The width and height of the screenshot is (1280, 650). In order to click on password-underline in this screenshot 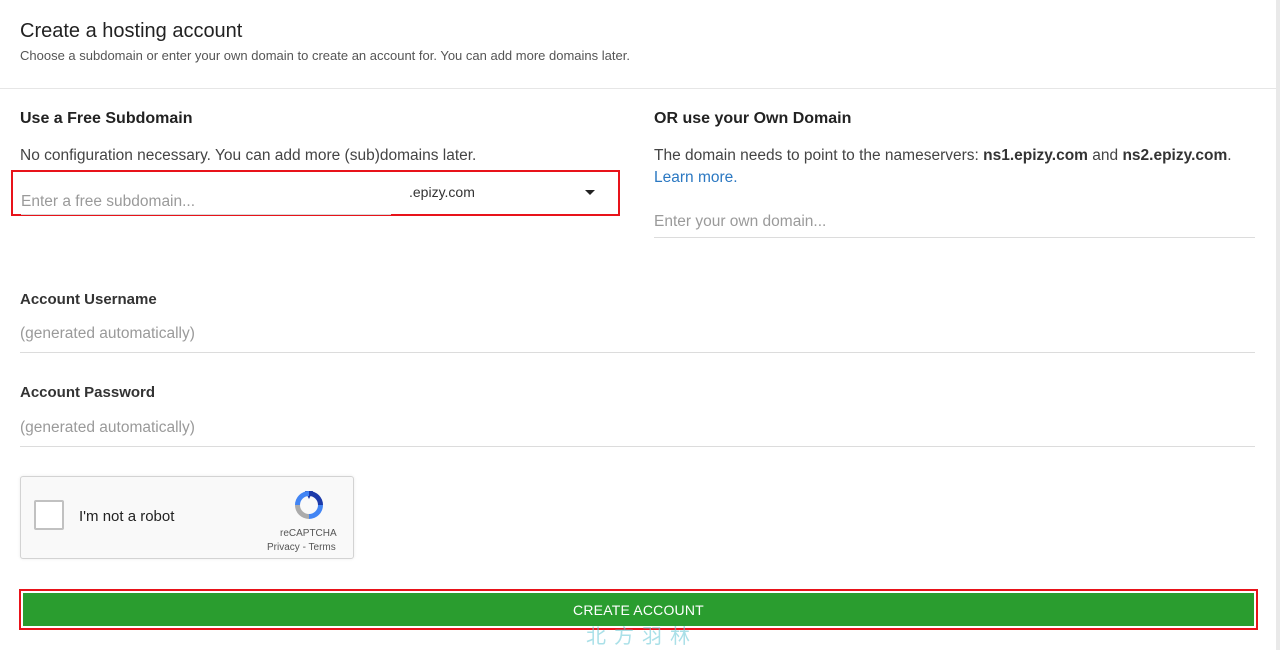, I will do `click(637, 446)`.